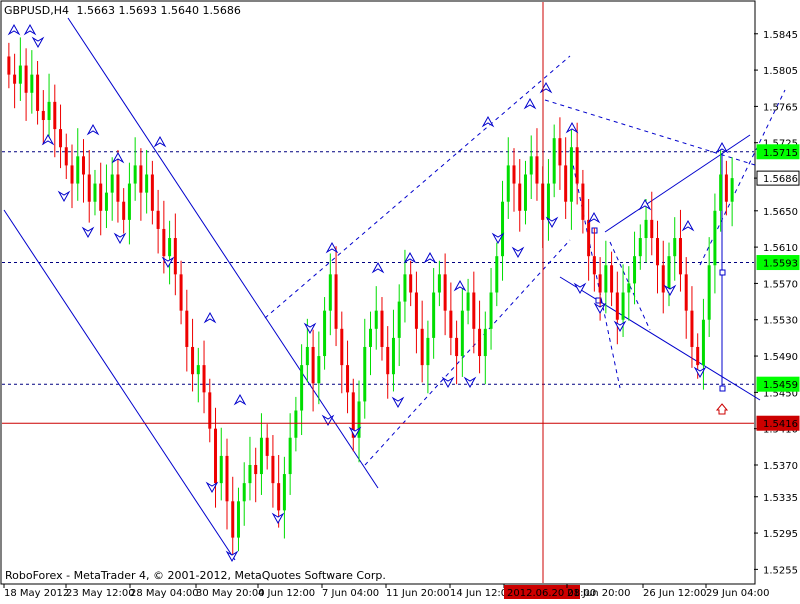 The image size is (800, 604). I want to click on price-label-1: 1.5686, so click(780, 179).